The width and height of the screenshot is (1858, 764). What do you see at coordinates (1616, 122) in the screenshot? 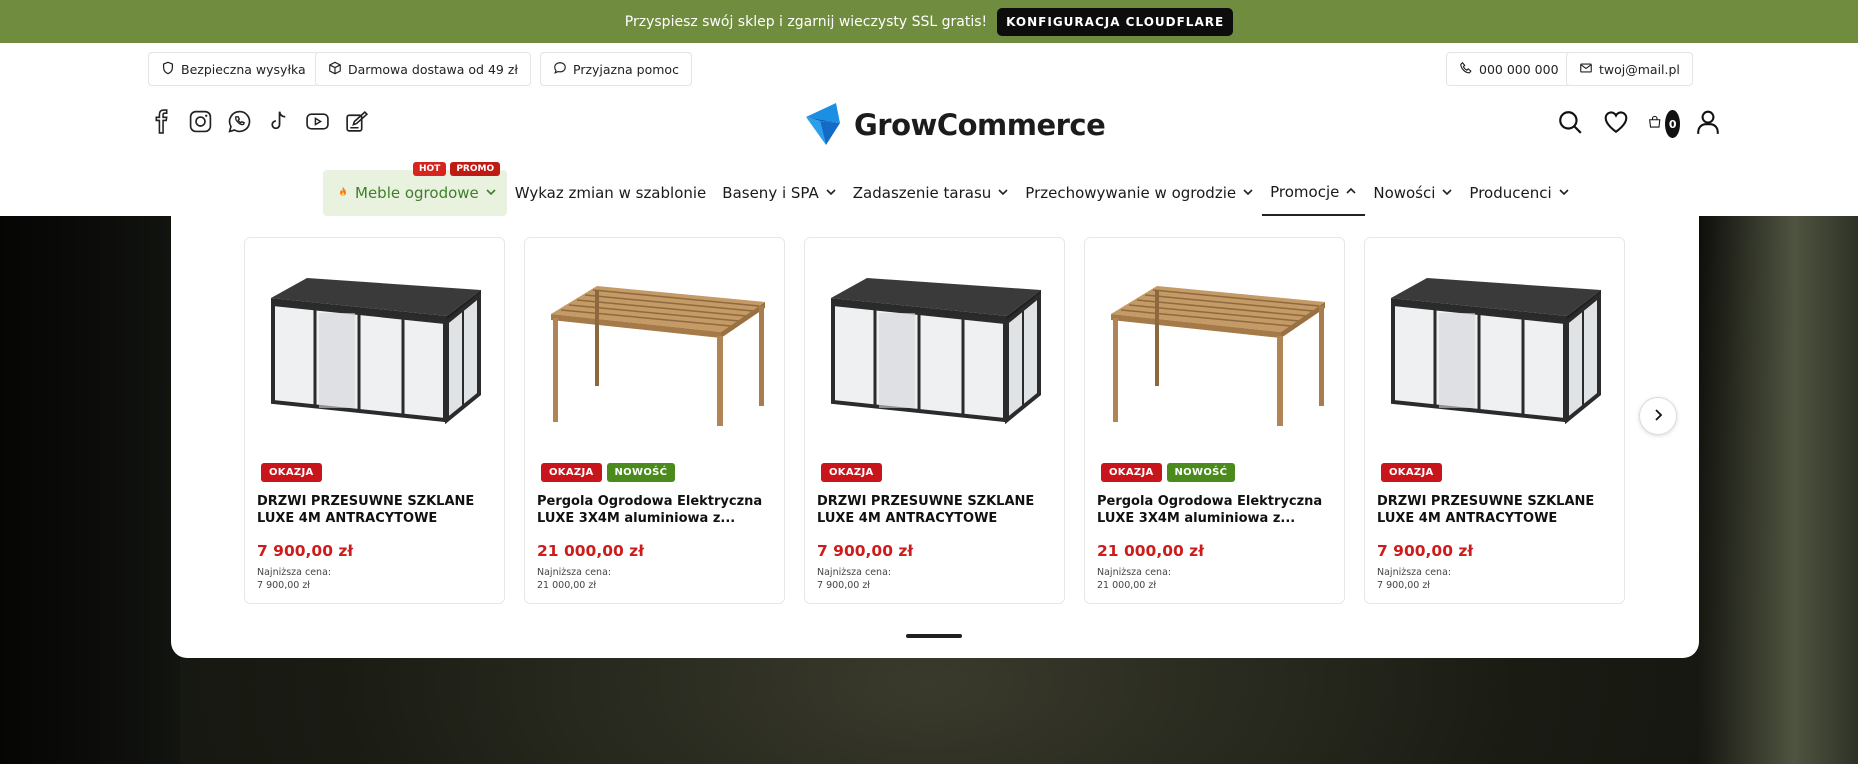
I see `wishlist-heart-icon` at bounding box center [1616, 122].